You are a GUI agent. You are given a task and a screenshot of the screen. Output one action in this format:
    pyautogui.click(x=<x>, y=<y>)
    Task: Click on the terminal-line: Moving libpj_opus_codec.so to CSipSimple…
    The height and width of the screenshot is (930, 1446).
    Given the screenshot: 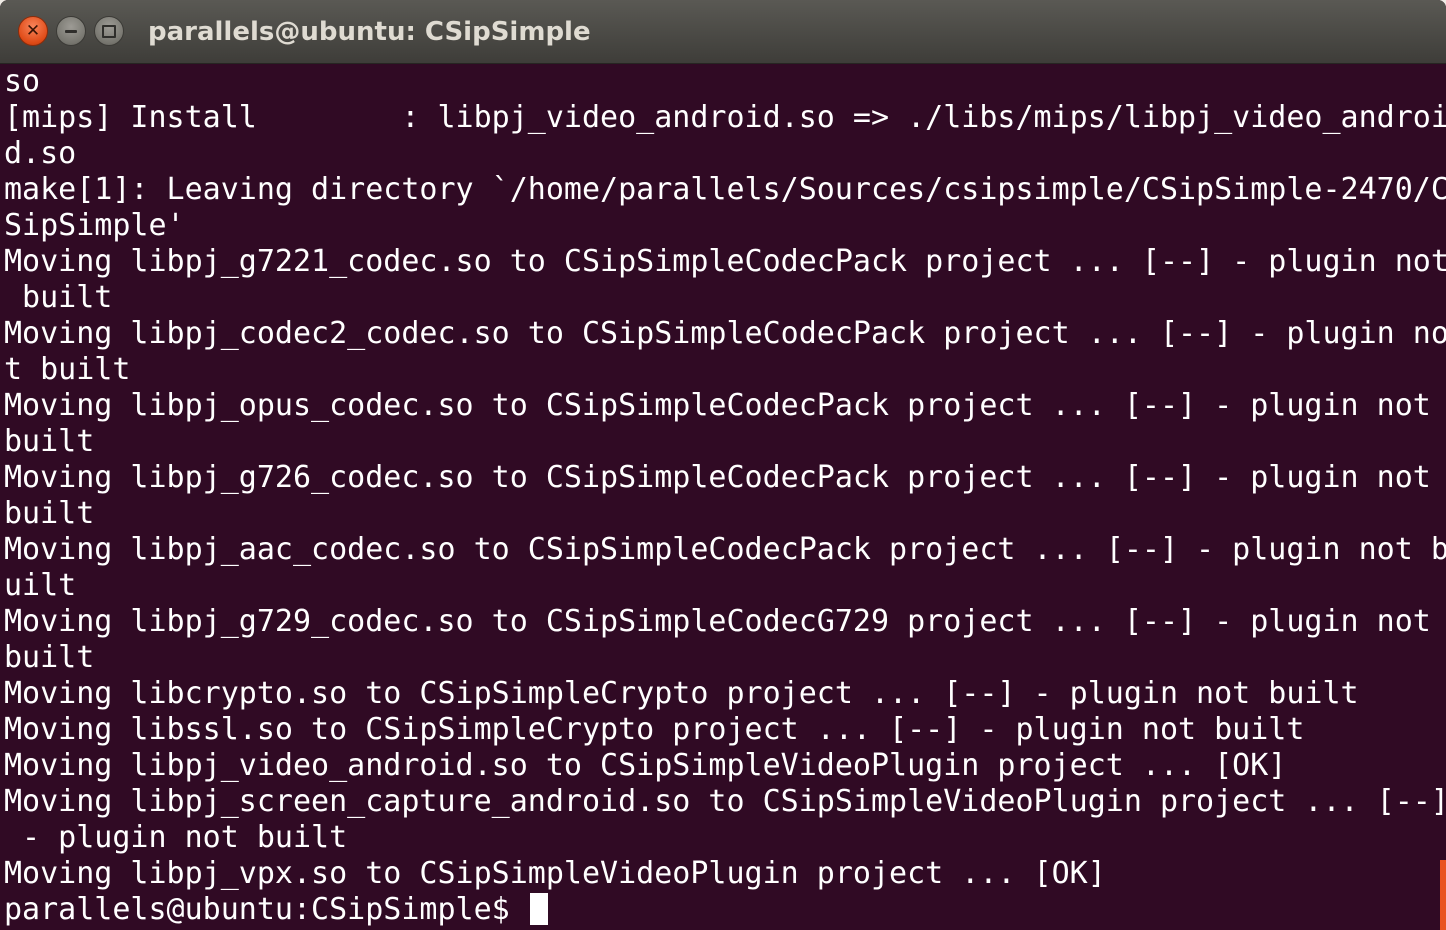 What is the action you would take?
    pyautogui.click(x=717, y=405)
    